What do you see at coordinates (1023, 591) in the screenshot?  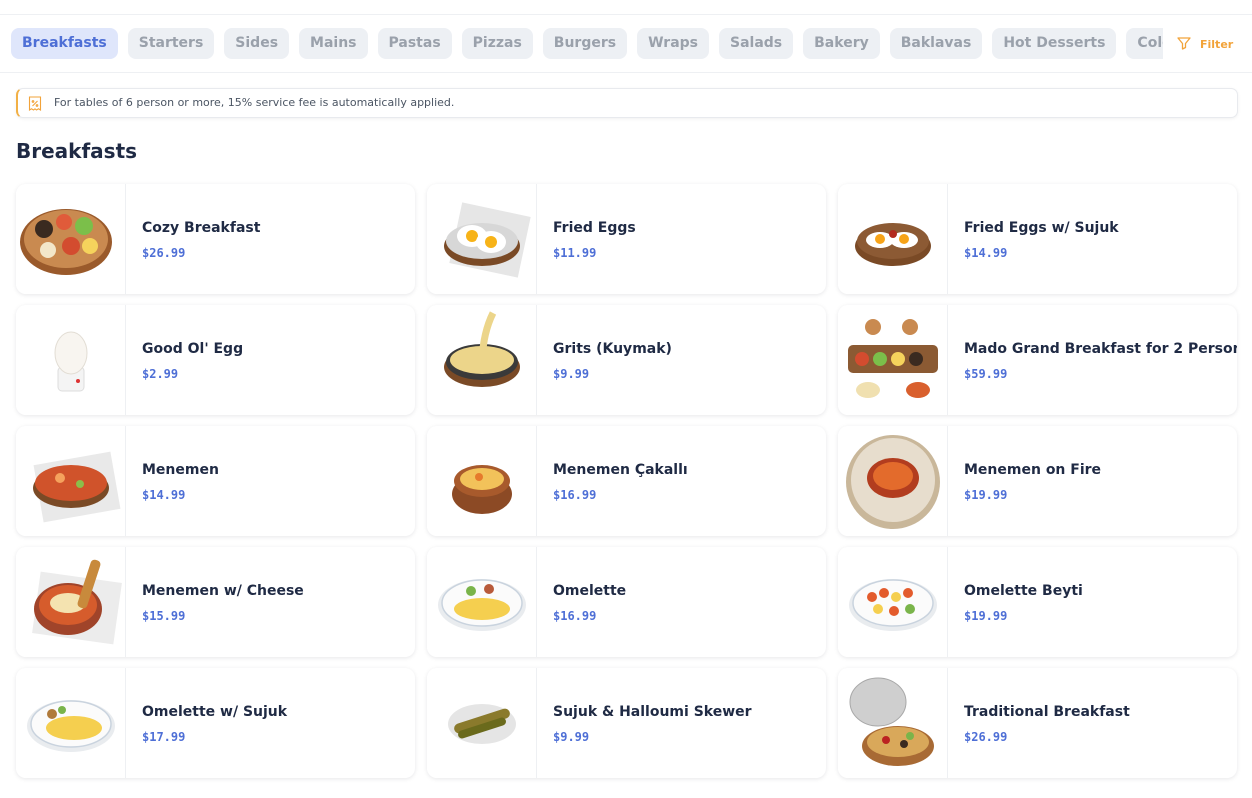 I see `menu-item-name: Omelette Beyti` at bounding box center [1023, 591].